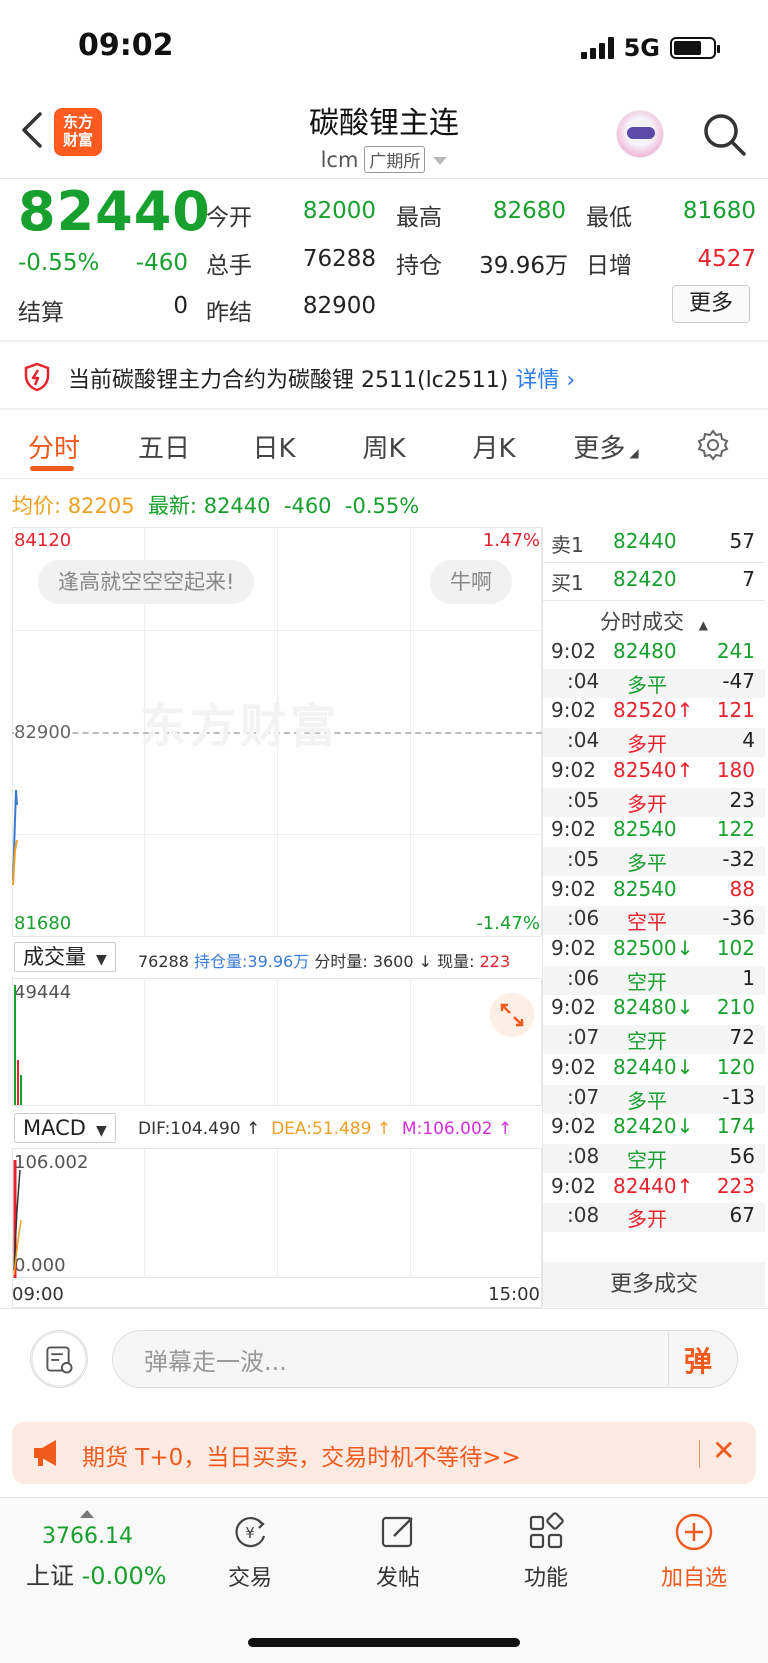 This screenshot has height=1663, width=768. What do you see at coordinates (54, 1128) in the screenshot?
I see `macd-selector-label: MACD` at bounding box center [54, 1128].